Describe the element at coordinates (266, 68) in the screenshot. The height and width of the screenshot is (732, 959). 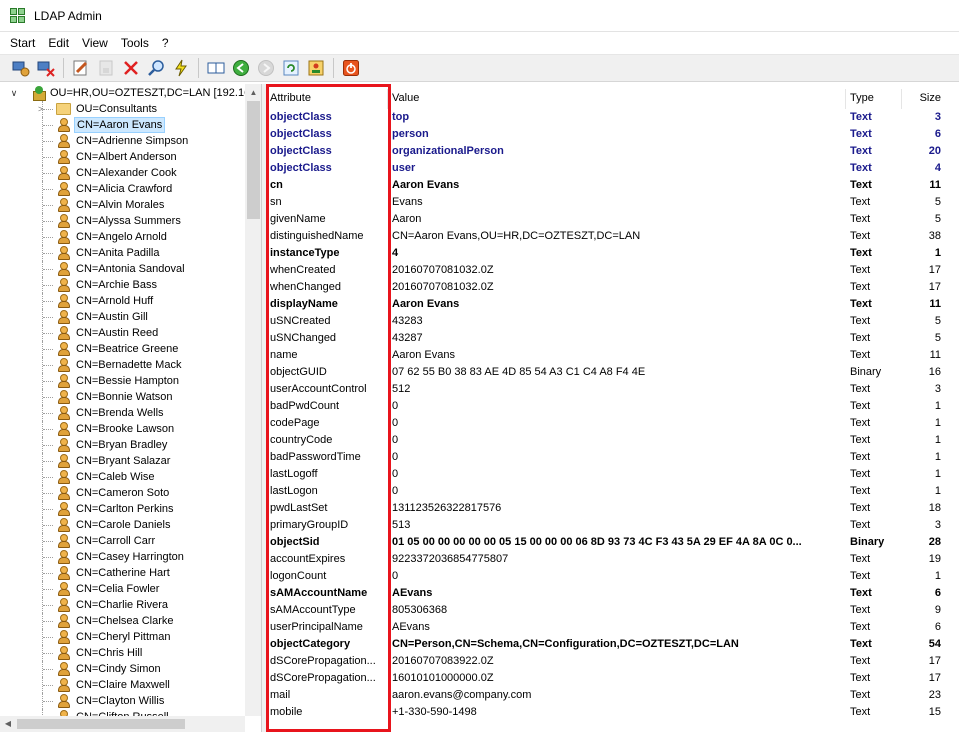
I see `forward-icon` at that location.